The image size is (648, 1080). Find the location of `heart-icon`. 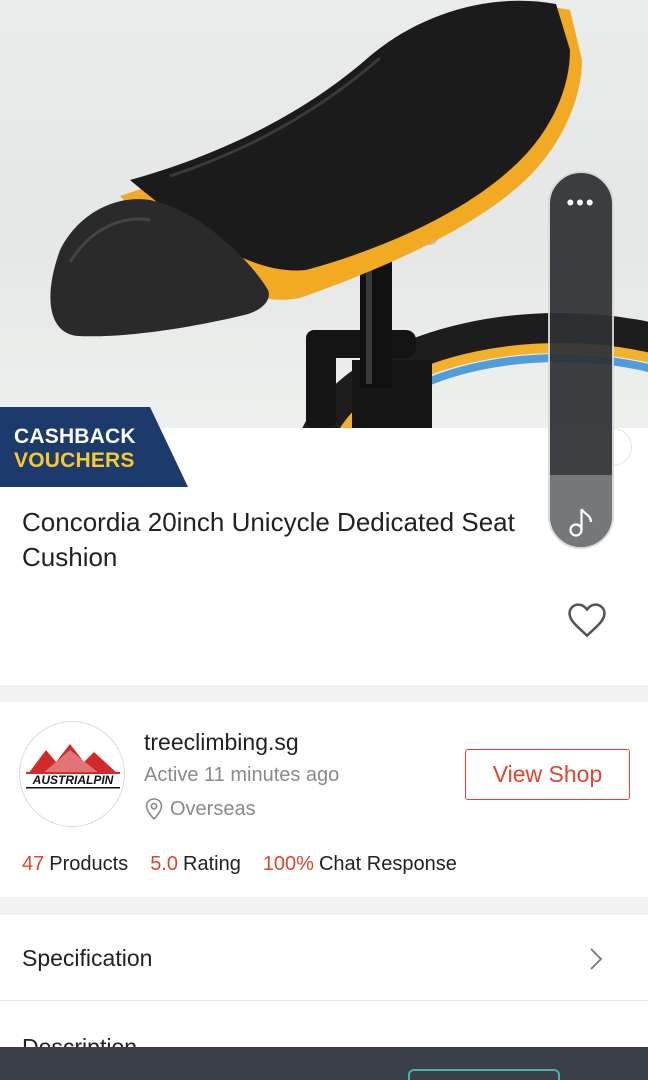

heart-icon is located at coordinates (587, 620).